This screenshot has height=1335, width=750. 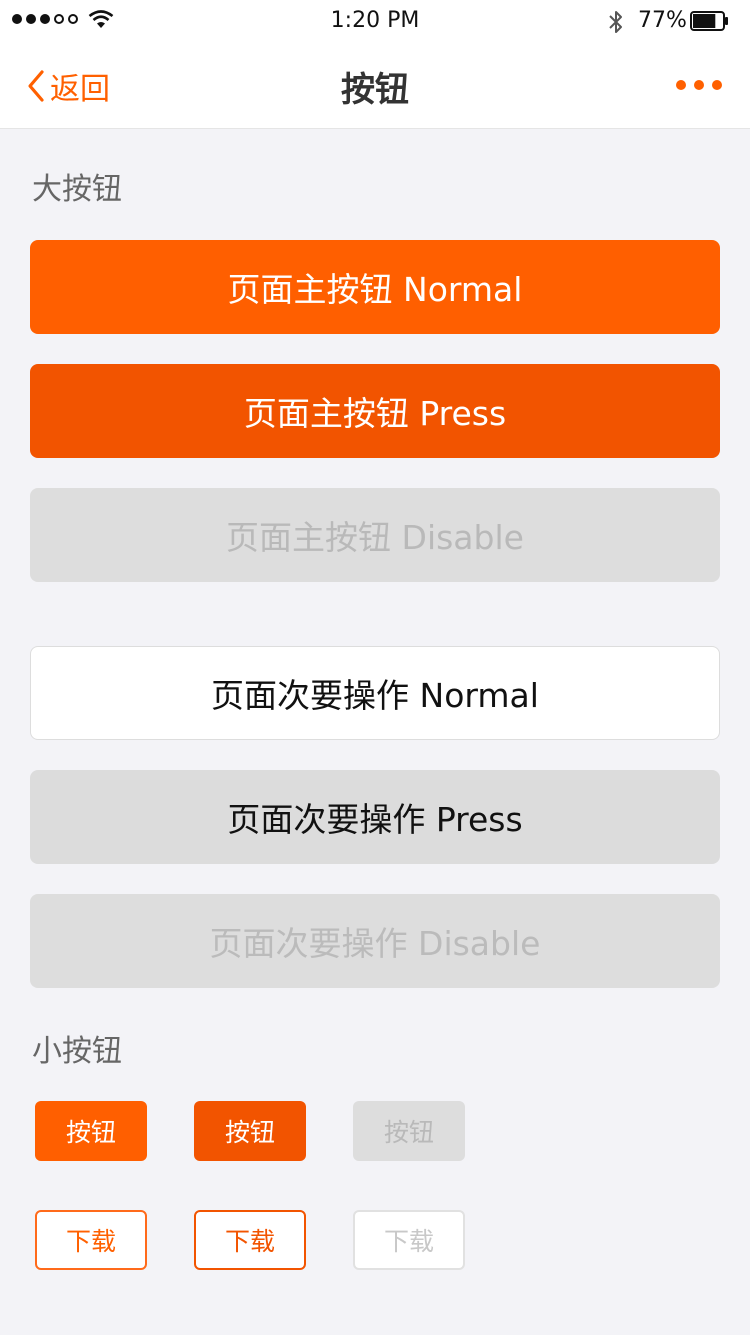 What do you see at coordinates (250, 1131) in the screenshot?
I see `small-primary-button-press: 按钮` at bounding box center [250, 1131].